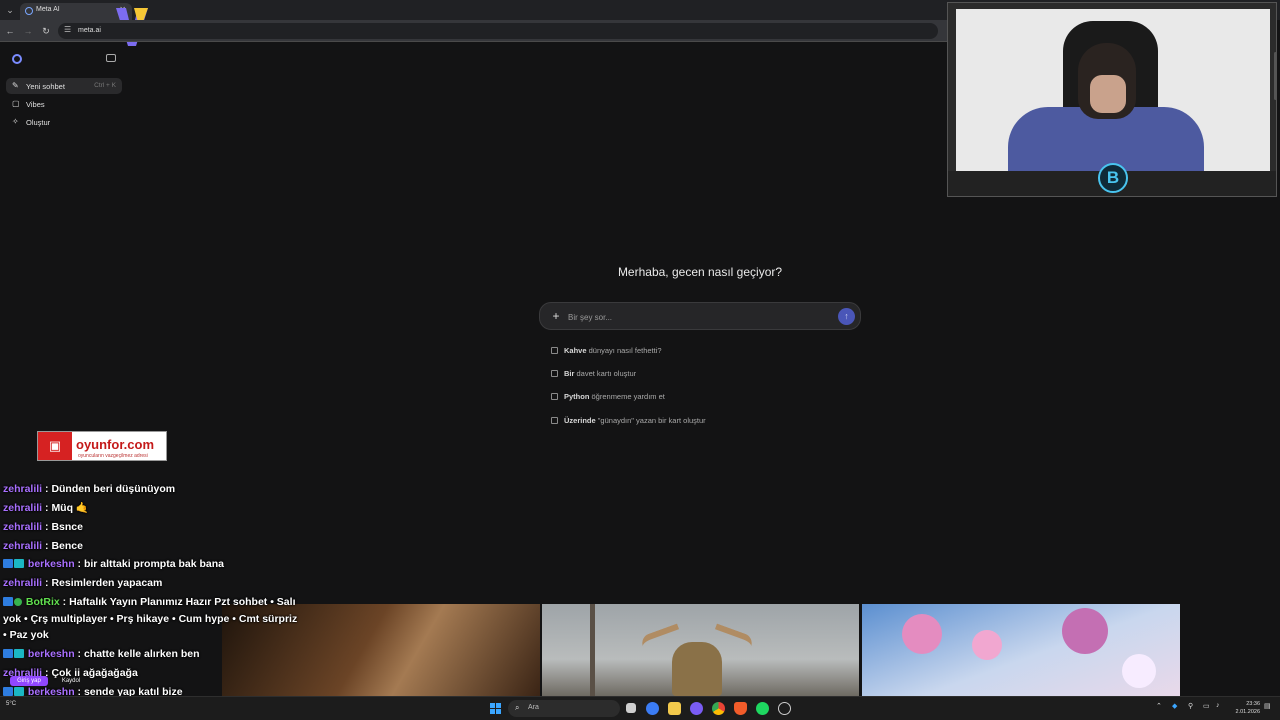 The image size is (1280, 720). Describe the element at coordinates (1246, 708) in the screenshot. I see `clock: 23:36 2.01.2026` at that location.